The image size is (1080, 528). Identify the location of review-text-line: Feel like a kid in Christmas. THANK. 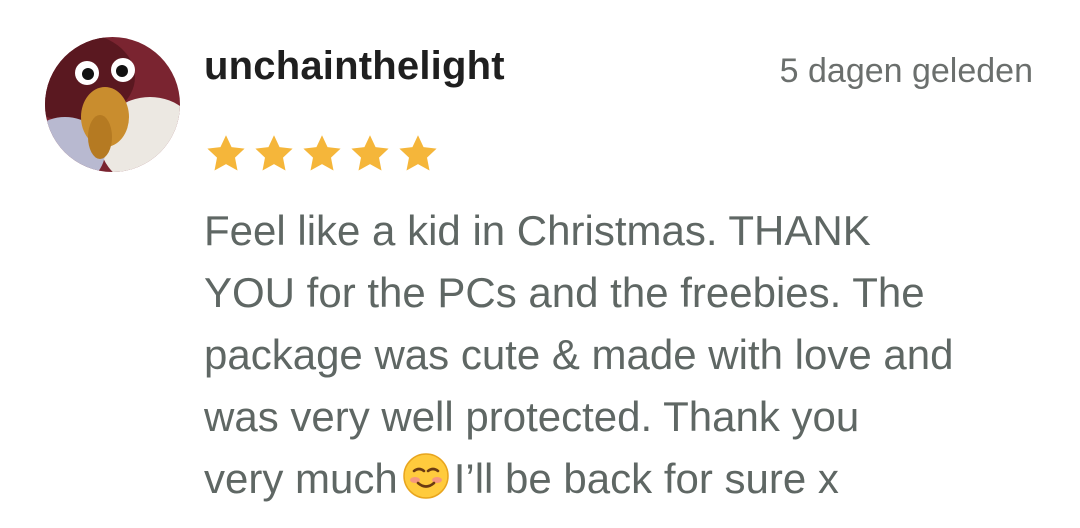
(537, 230).